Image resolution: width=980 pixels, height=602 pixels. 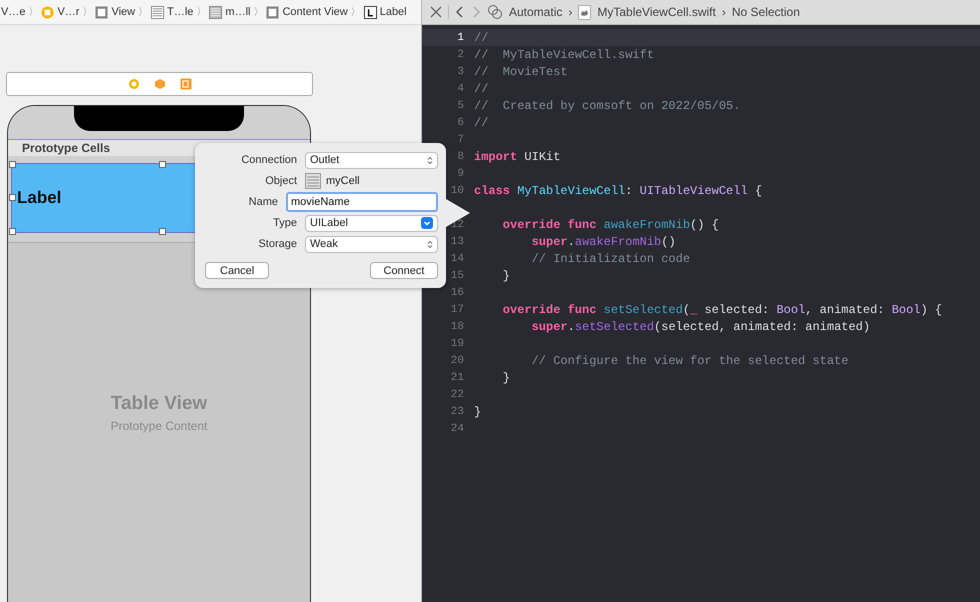 I want to click on code-line: // MyTableViewCell.swift, so click(x=564, y=55).